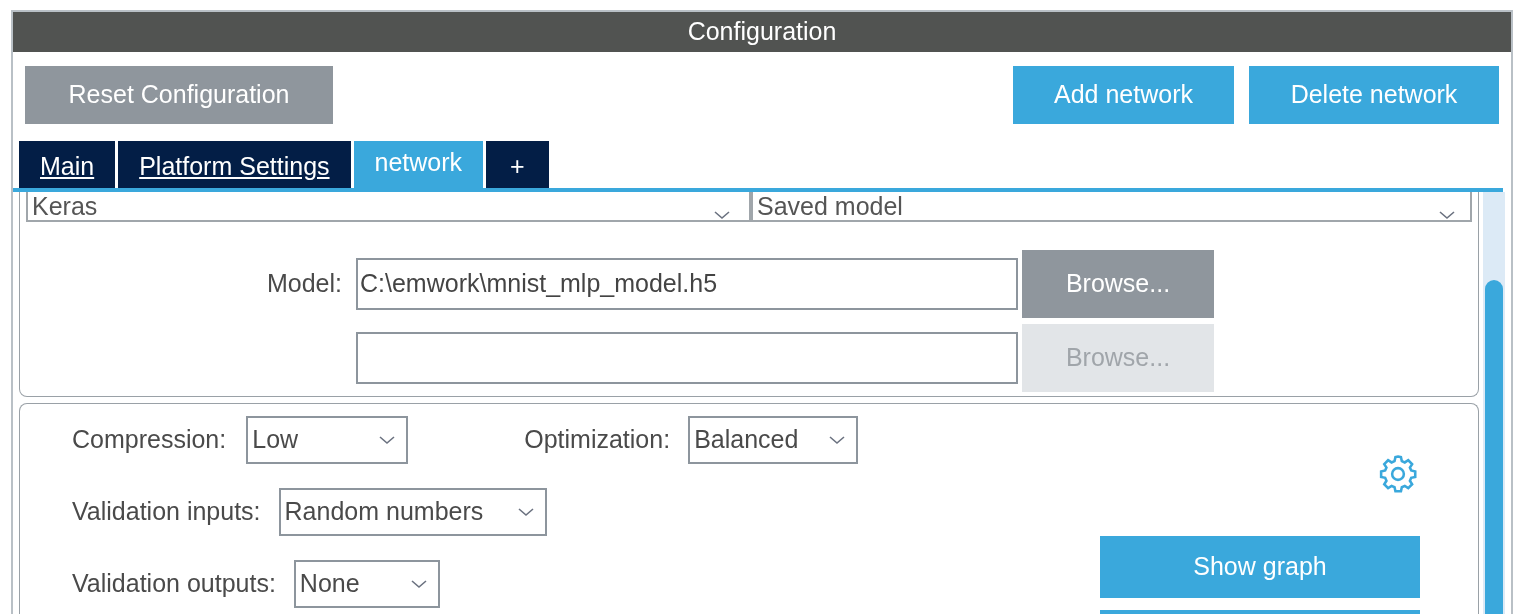 This screenshot has height=614, width=1519. Describe the element at coordinates (366, 584) in the screenshot. I see `dropdown: None` at that location.